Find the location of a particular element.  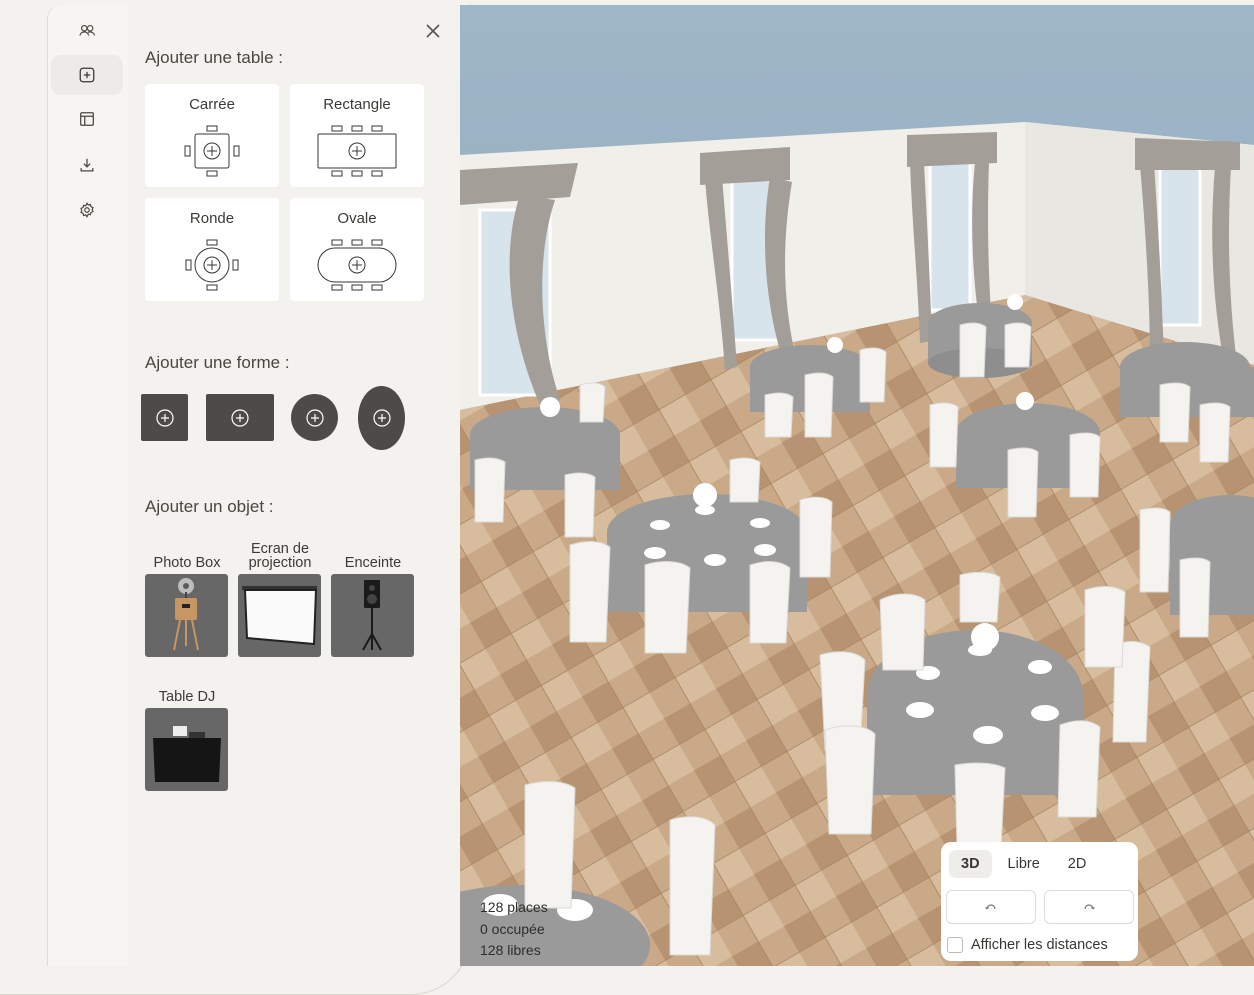

rotate-left-icon is located at coordinates (990, 907).